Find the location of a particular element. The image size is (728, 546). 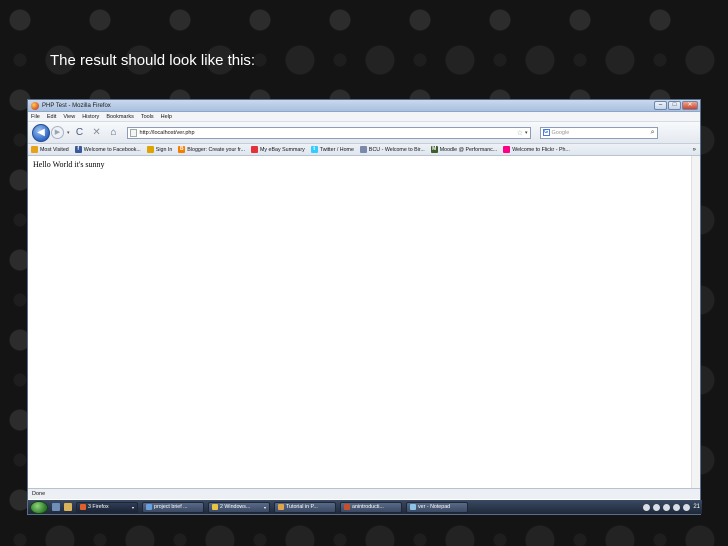

stop-icon: ✕ is located at coordinates (97, 132).